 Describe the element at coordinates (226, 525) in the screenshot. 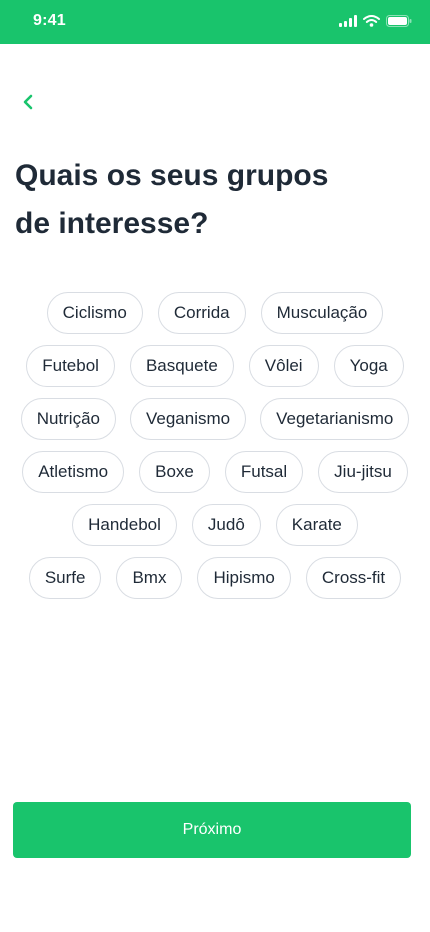

I see `chip-judo: Judô` at that location.